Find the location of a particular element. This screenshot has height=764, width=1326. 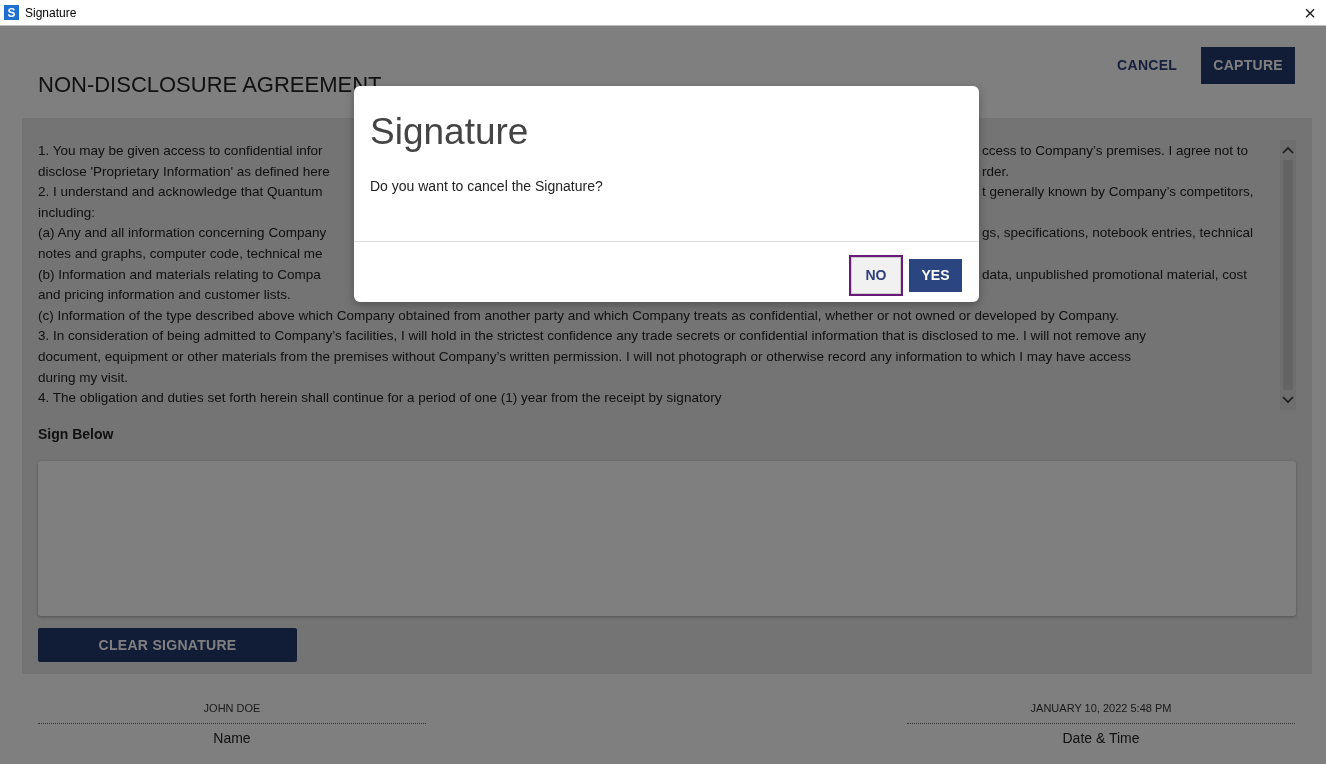

text-line: gs, specifications, notebook entries, technical is located at coordinates (1117, 233).